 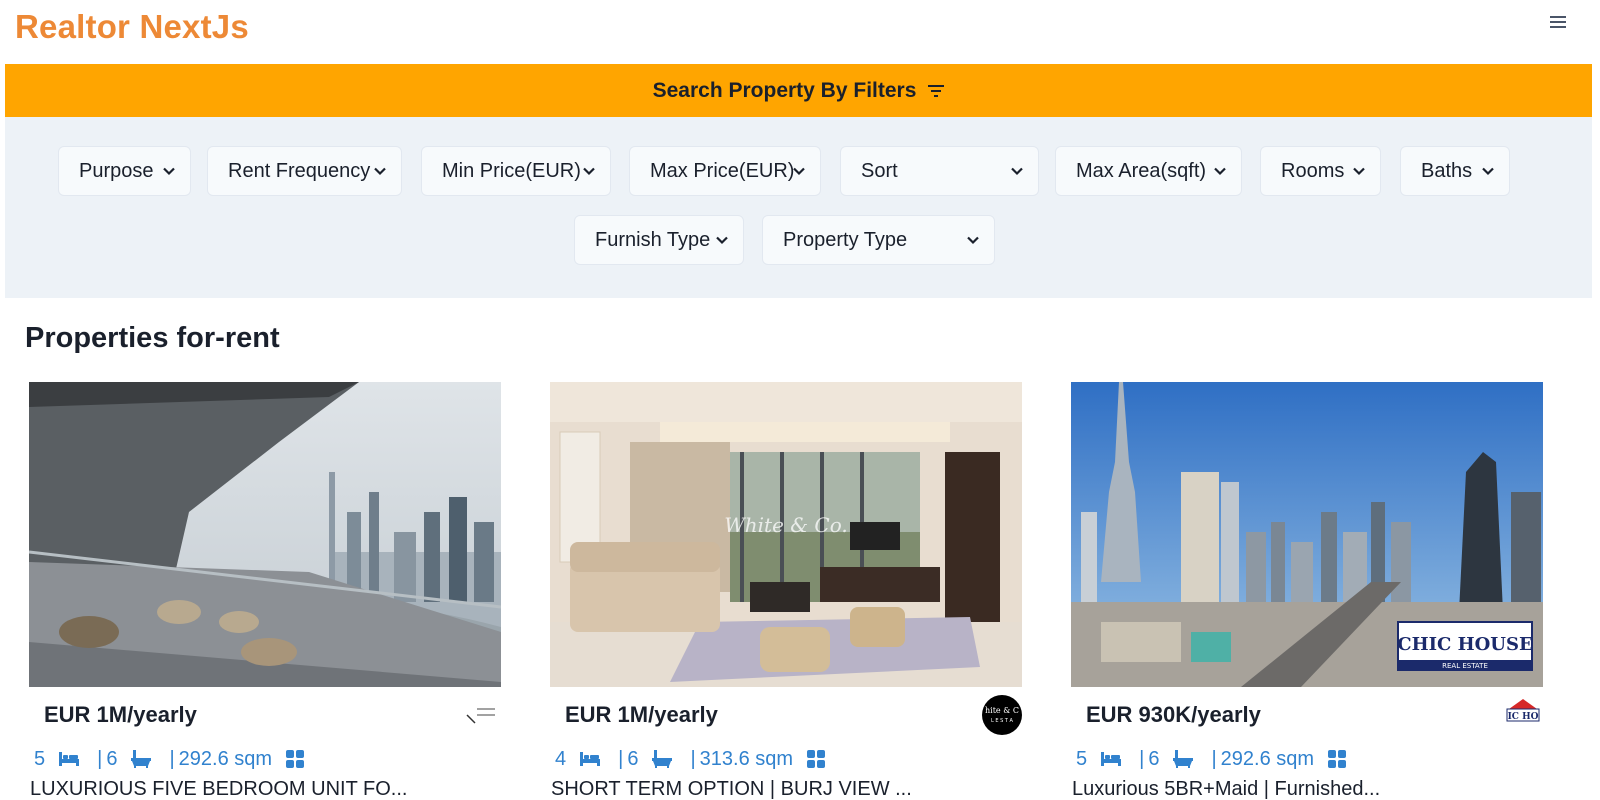 What do you see at coordinates (265, 534) in the screenshot?
I see `balcony-city-view-photo` at bounding box center [265, 534].